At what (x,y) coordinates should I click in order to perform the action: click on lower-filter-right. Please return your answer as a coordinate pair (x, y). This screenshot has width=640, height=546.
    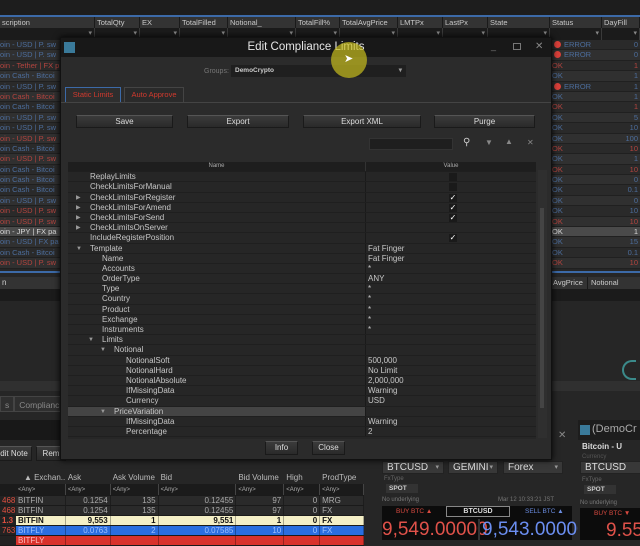
    Looking at the image, I should click on (596, 295).